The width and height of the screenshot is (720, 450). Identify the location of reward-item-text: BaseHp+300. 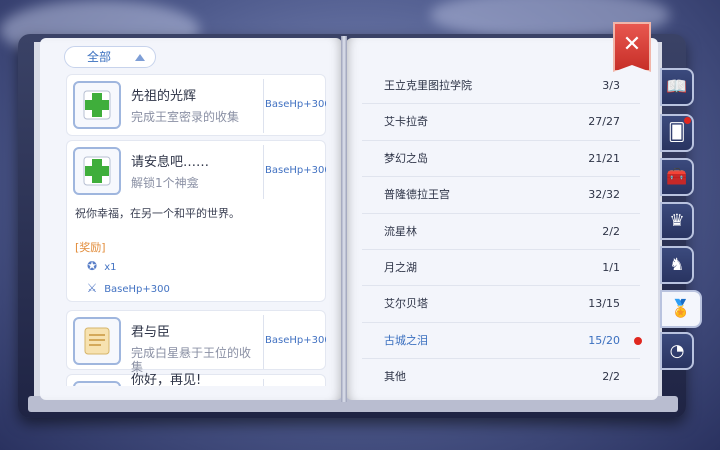
(137, 289).